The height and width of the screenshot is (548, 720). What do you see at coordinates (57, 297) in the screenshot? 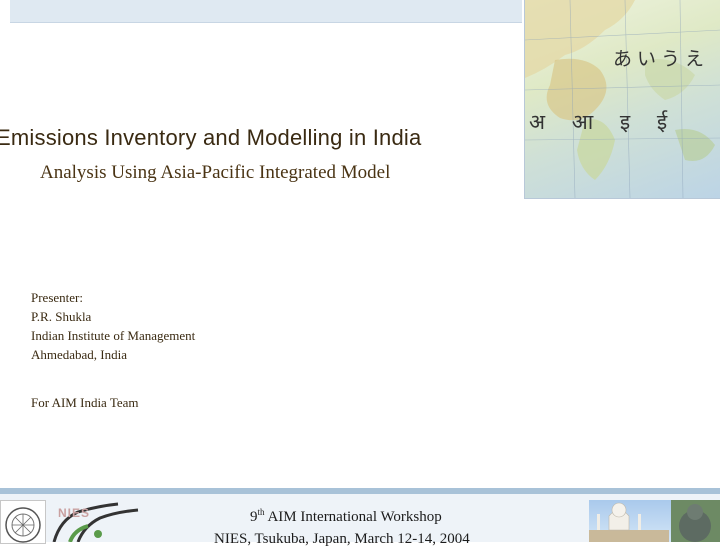
I see `presenter-label: Presenter:` at bounding box center [57, 297].